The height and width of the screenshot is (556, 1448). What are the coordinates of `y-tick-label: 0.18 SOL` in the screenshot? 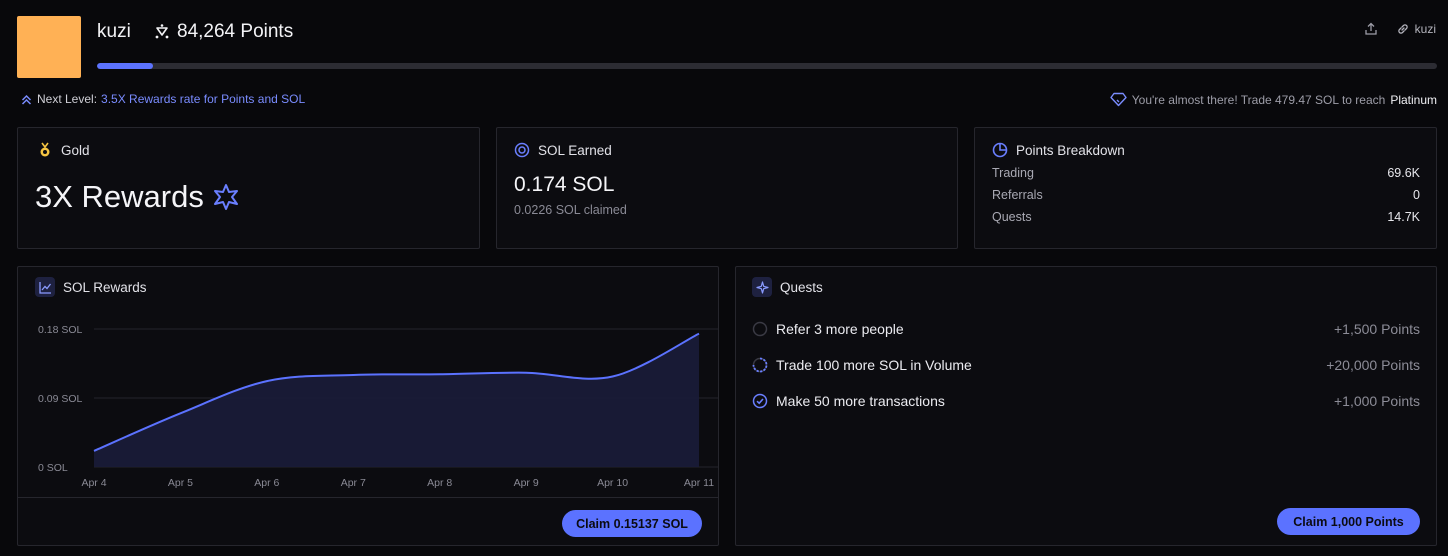 It's located at (60, 330).